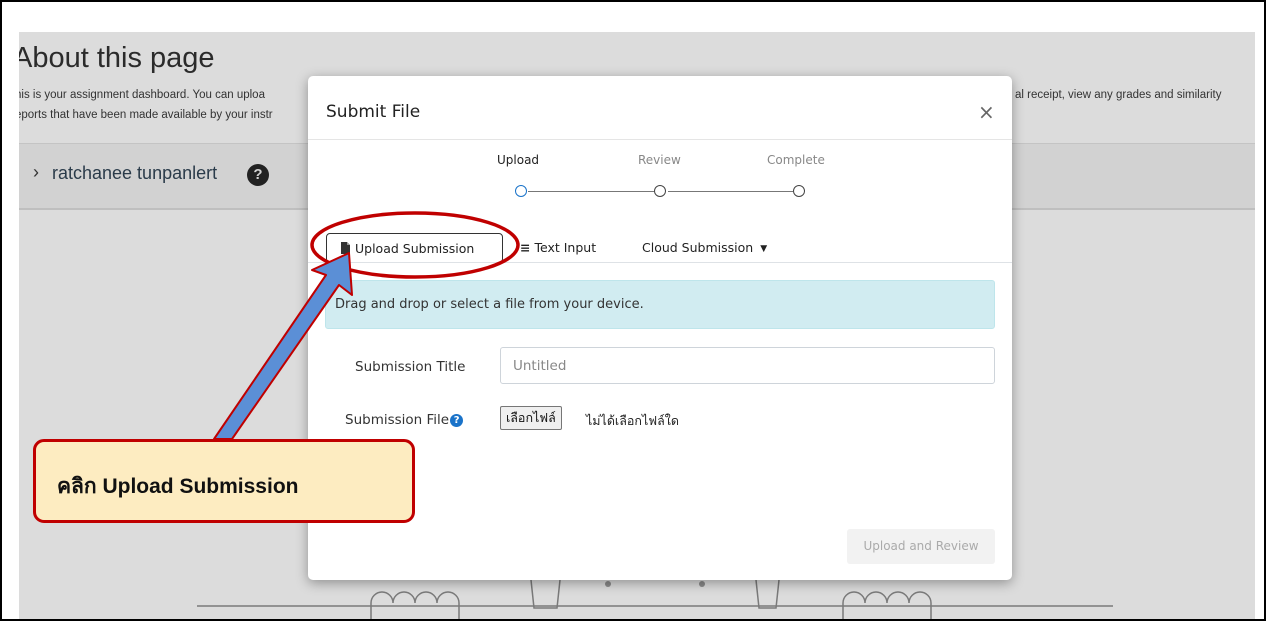  Describe the element at coordinates (373, 112) in the screenshot. I see `modal-title: Submit File` at that location.